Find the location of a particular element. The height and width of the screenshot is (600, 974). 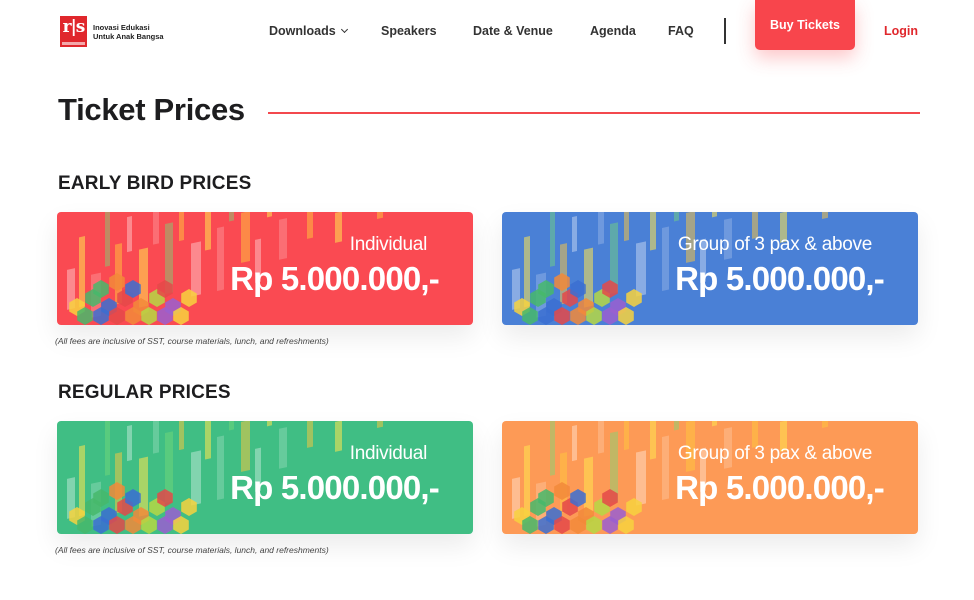

brand-logo: r|s Inovasi Edukasi Untuk Anak Bangsa is located at coordinates (112, 31).